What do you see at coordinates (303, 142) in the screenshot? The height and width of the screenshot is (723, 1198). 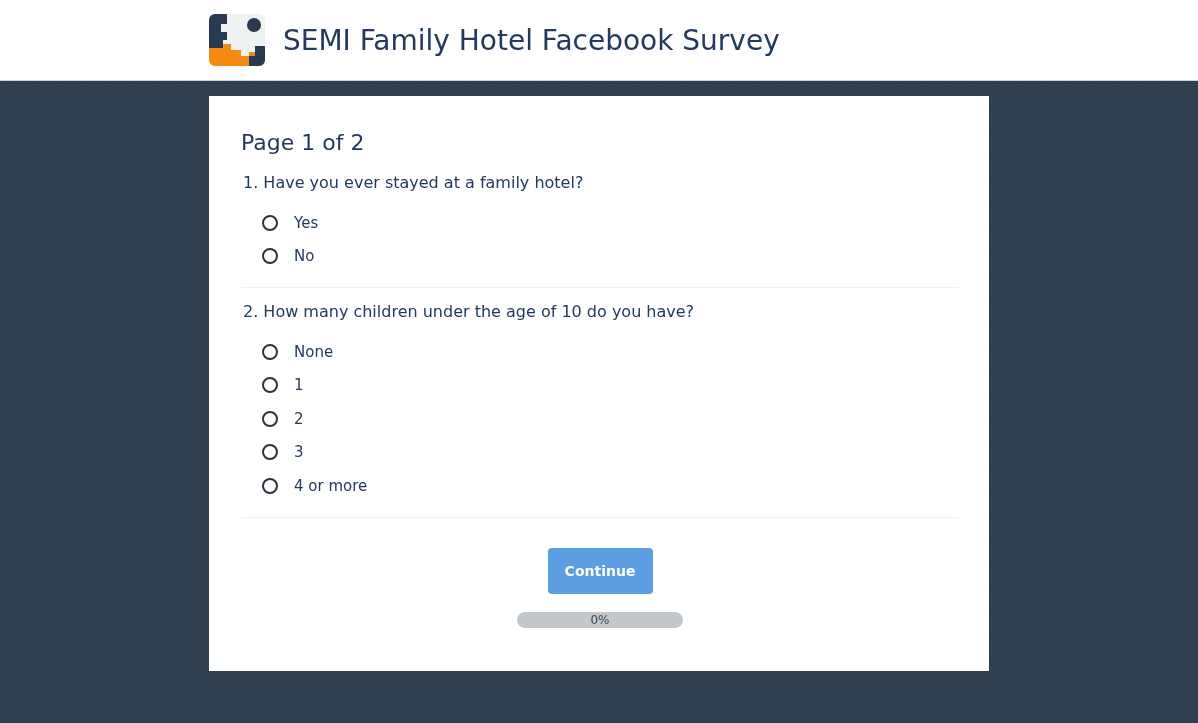 I see `page-heading: Page 1 of 2` at bounding box center [303, 142].